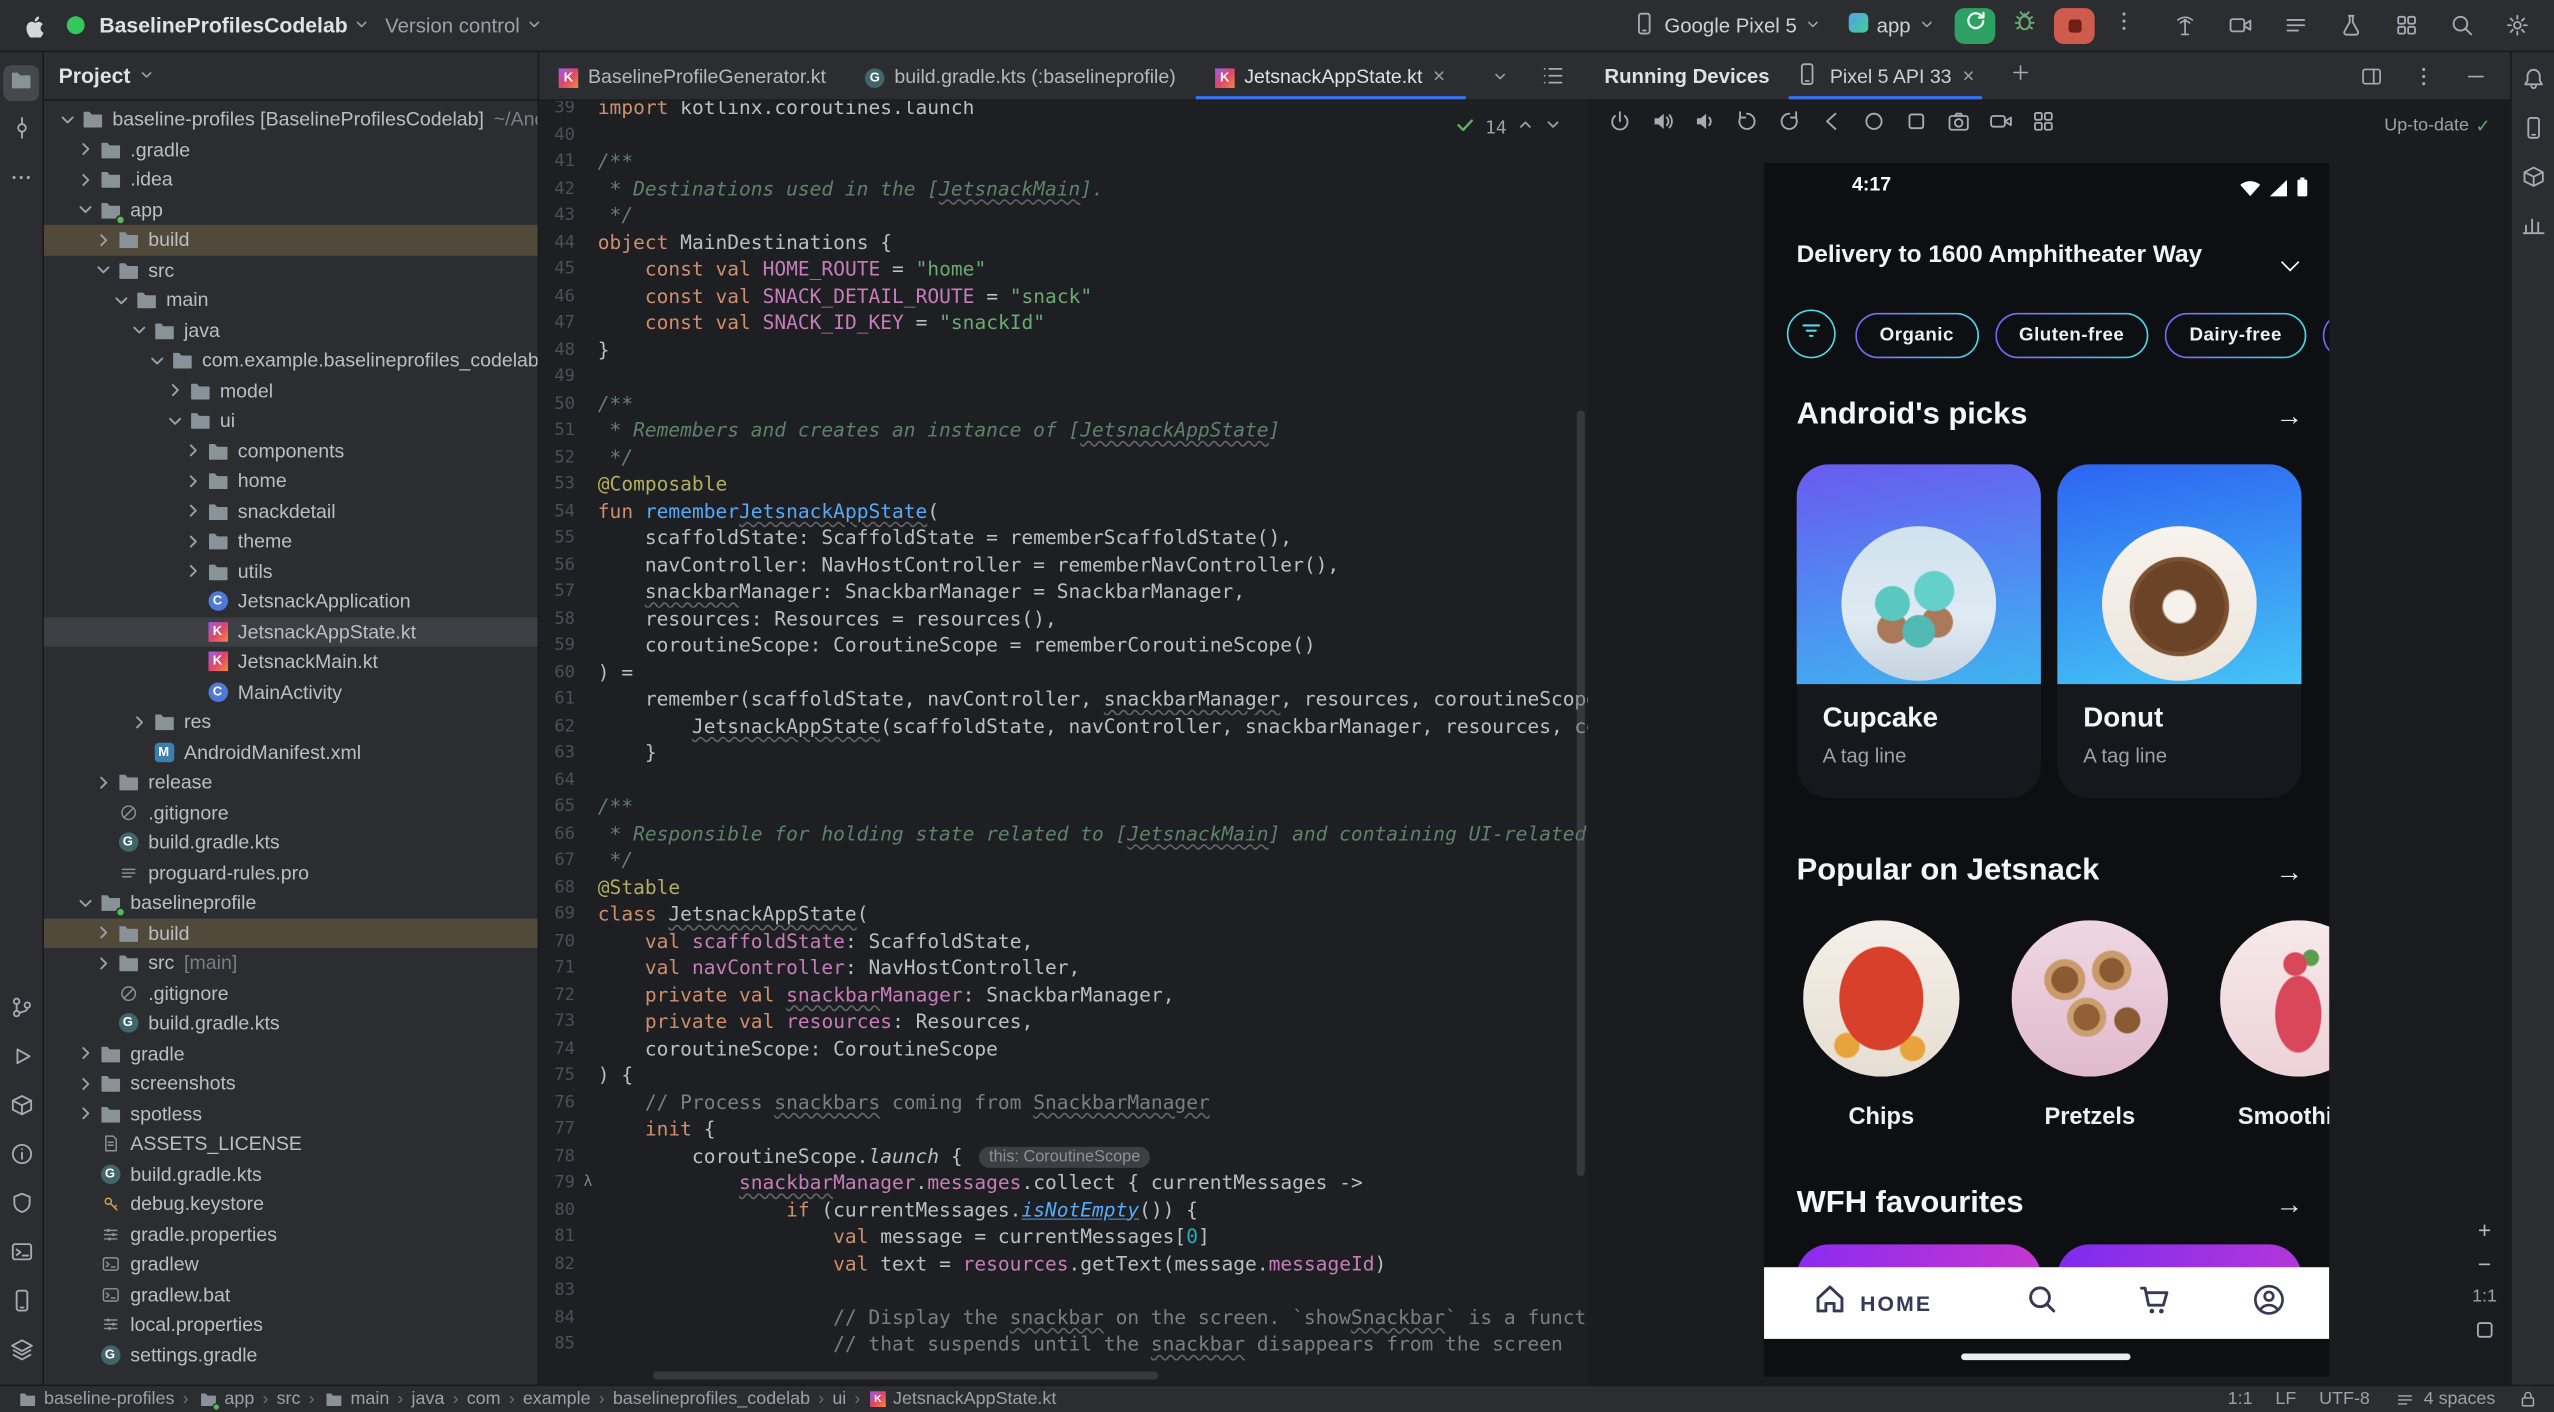  What do you see at coordinates (463, 25) in the screenshot?
I see `version-control-menu: Version control` at bounding box center [463, 25].